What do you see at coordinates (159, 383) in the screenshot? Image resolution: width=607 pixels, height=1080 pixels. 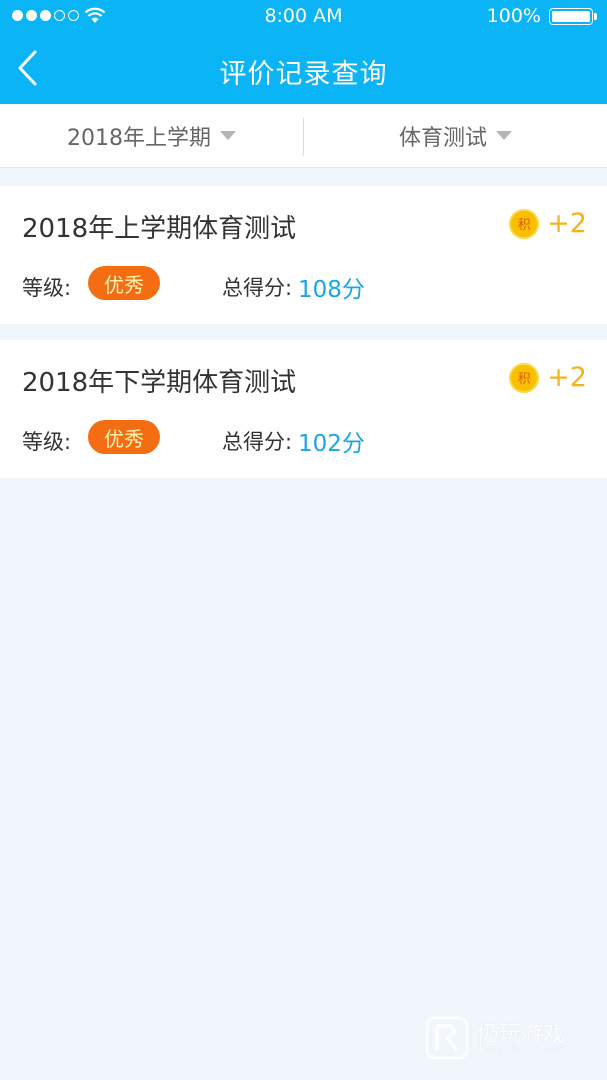 I see `record-title: 2018年下学期体育测试` at bounding box center [159, 383].